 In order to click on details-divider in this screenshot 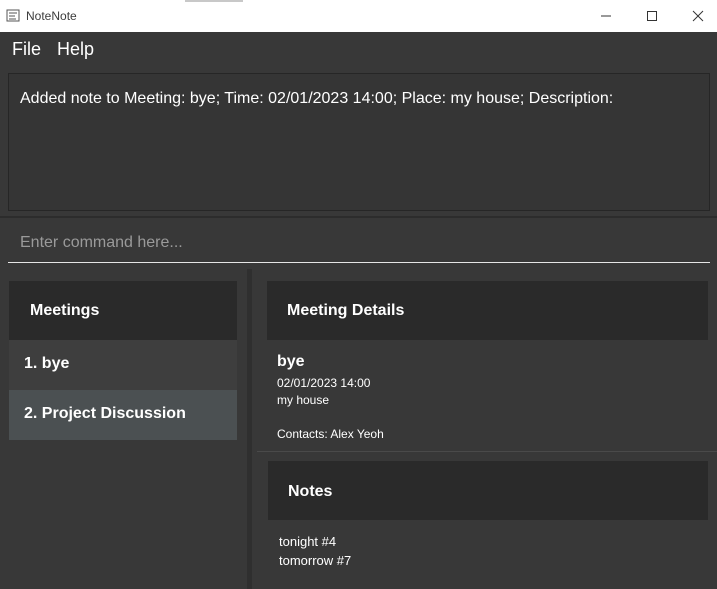, I will do `click(487, 451)`.